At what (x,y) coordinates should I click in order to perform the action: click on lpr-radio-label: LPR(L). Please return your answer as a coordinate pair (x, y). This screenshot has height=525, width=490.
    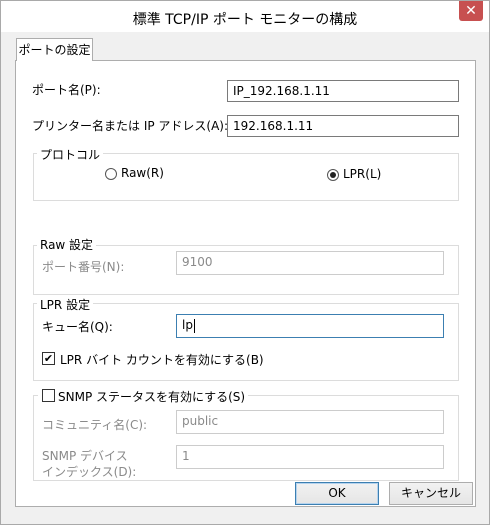
    Looking at the image, I should click on (362, 174).